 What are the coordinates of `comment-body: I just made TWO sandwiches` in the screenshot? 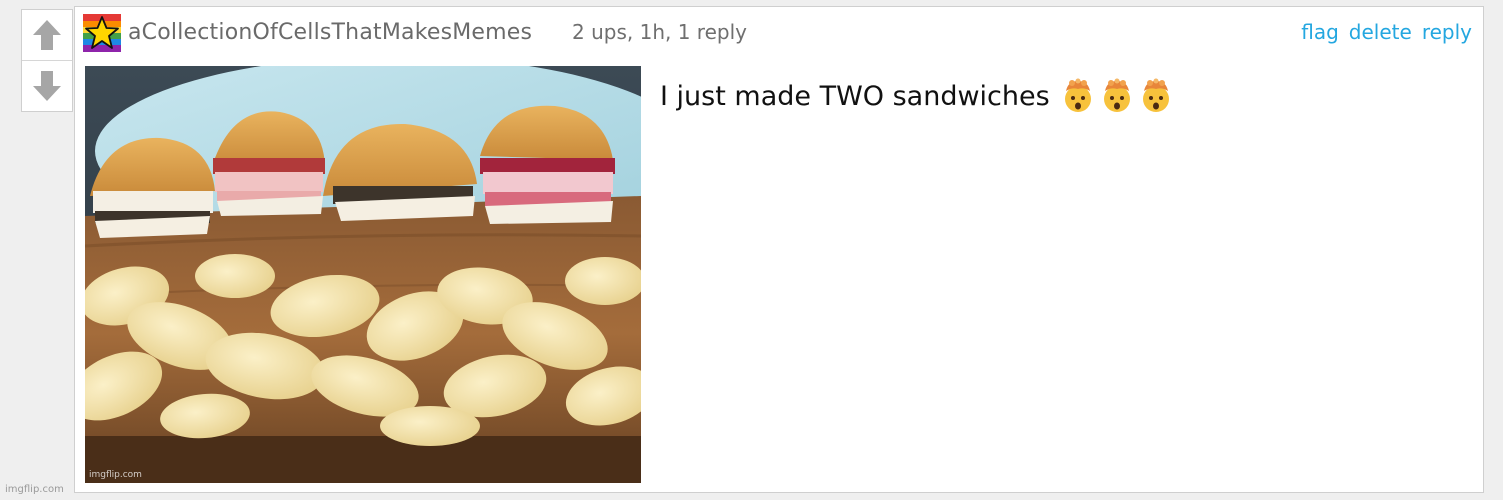 It's located at (917, 96).